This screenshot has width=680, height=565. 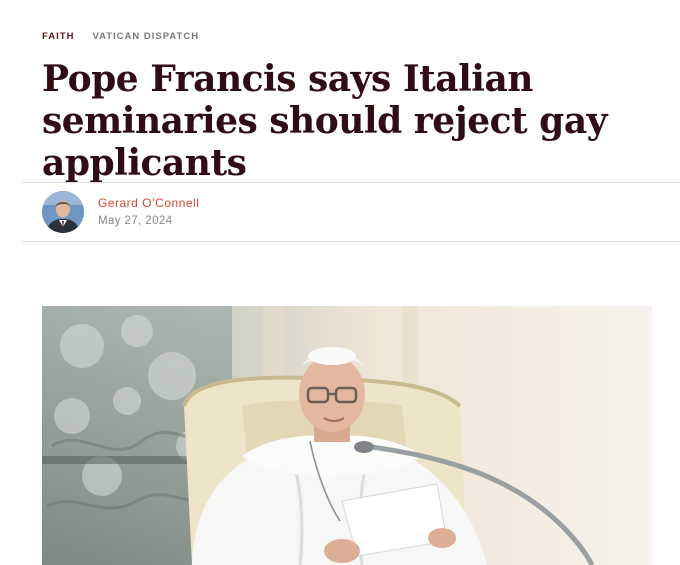 What do you see at coordinates (148, 203) in the screenshot?
I see `author-name: Gerard O’Connell` at bounding box center [148, 203].